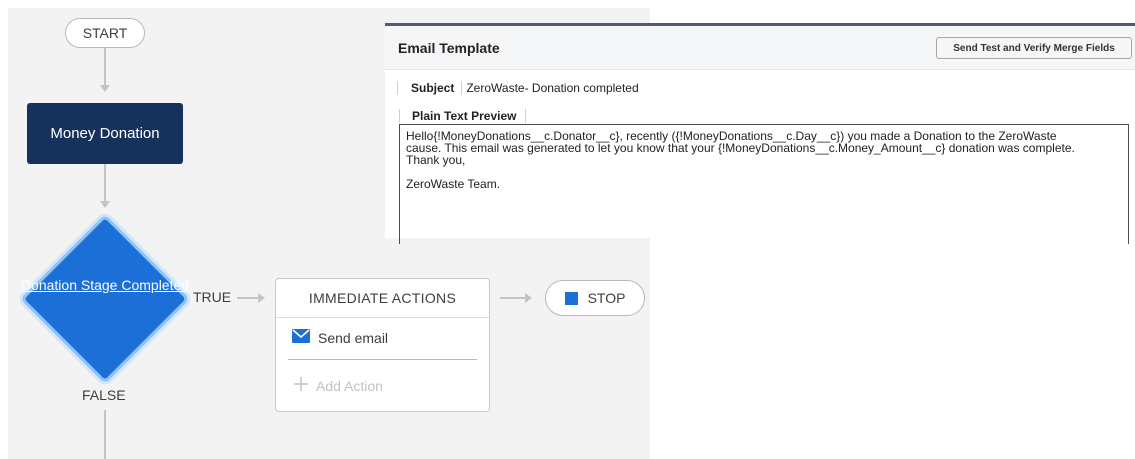 Image resolution: width=1135 pixels, height=459 pixels. I want to click on decision-diamond-shape, so click(105, 299).